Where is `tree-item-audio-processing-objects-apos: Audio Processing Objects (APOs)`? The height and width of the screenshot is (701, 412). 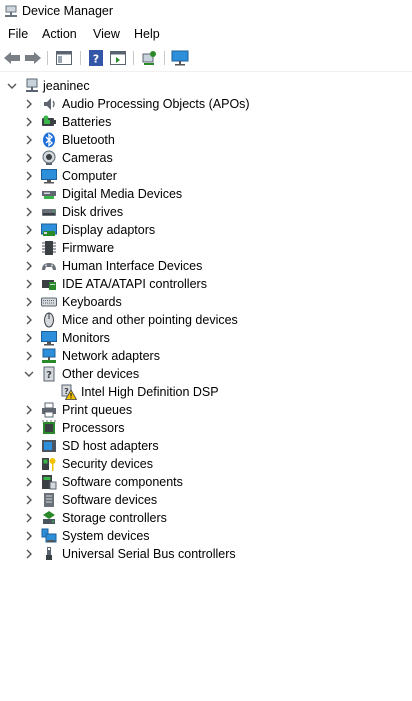
tree-item-audio-processing-objects-apos: Audio Processing Objects (APOs) is located at coordinates (206, 104).